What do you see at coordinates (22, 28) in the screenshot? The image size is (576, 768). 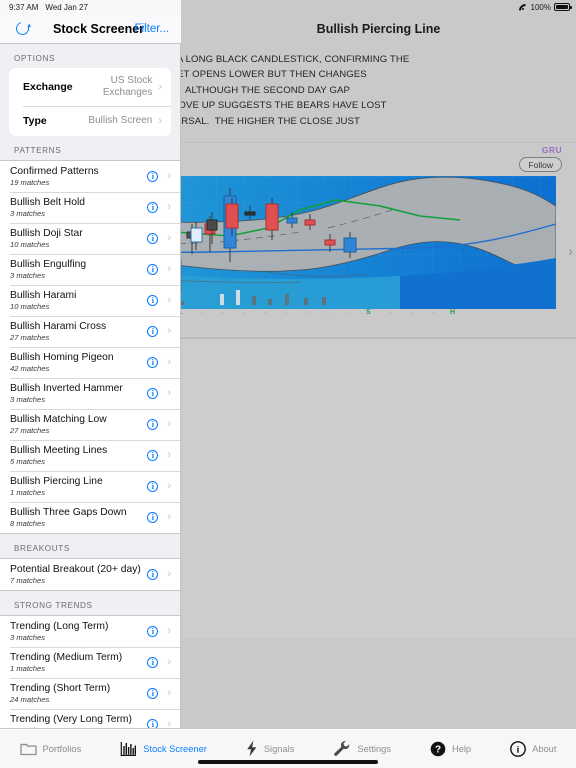 I see `refresh-icon` at bounding box center [22, 28].